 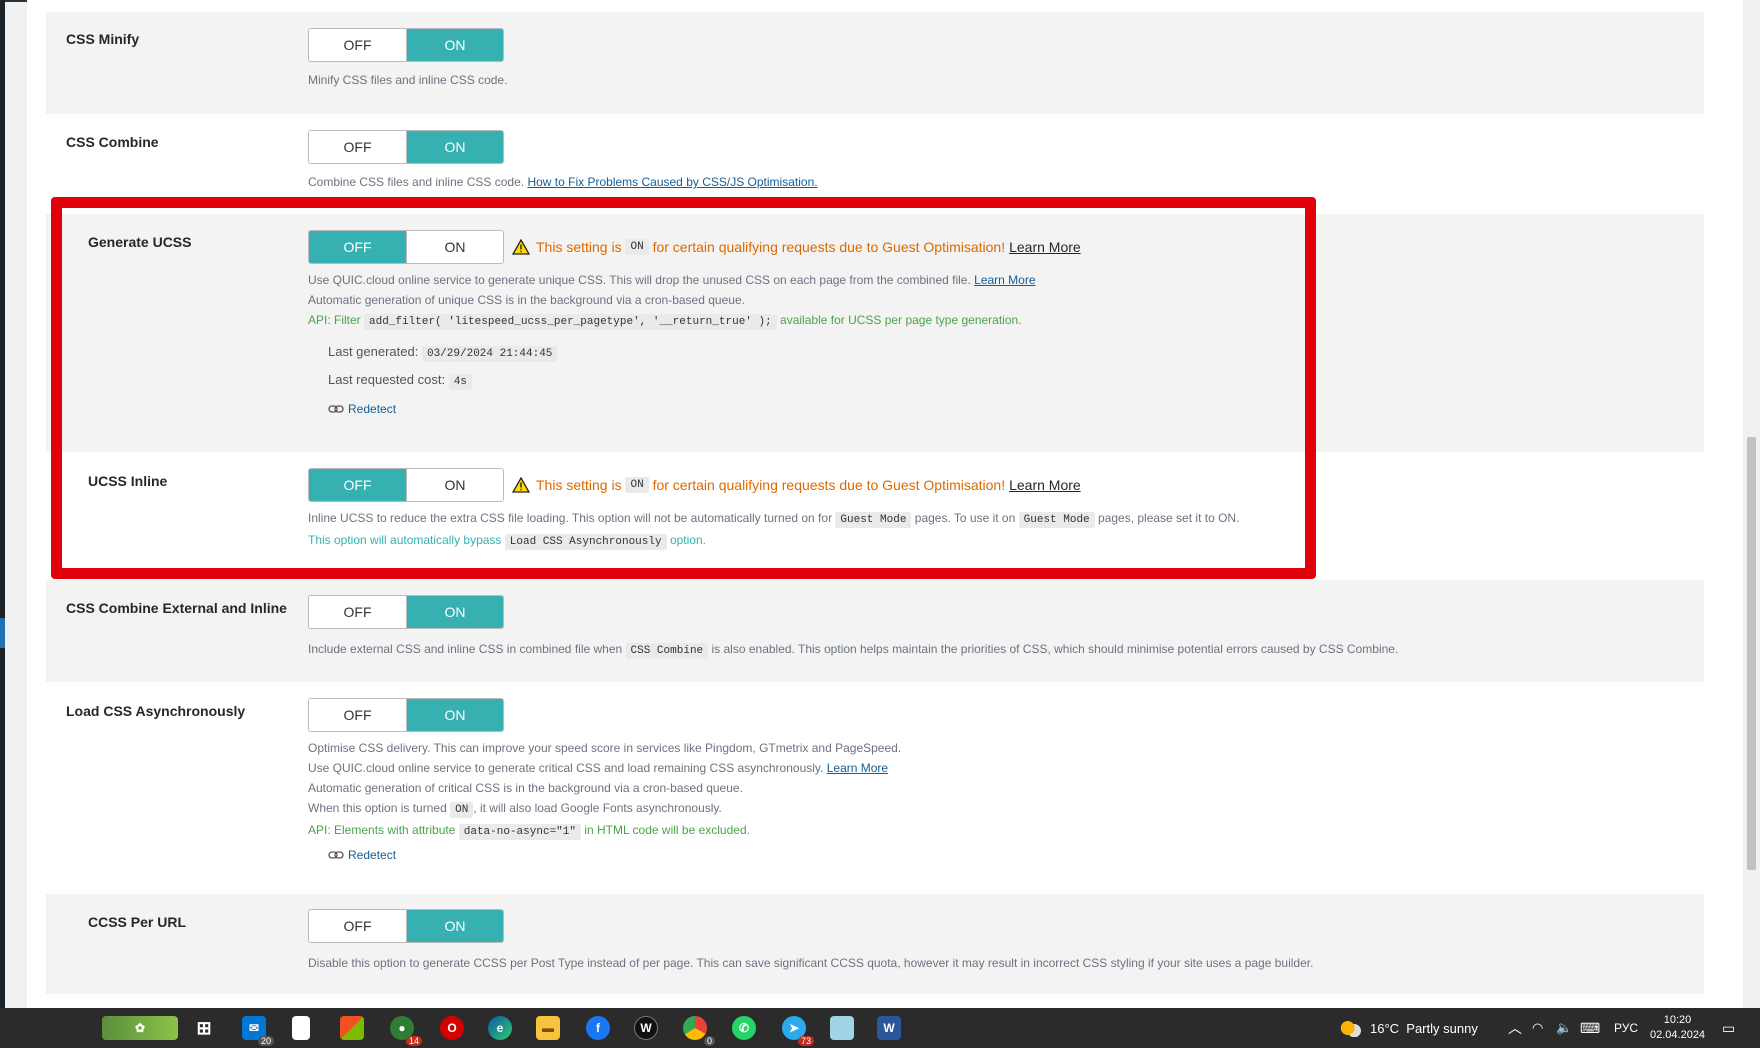 I want to click on telegram-icon: ➤ 73, so click(x=798, y=1031).